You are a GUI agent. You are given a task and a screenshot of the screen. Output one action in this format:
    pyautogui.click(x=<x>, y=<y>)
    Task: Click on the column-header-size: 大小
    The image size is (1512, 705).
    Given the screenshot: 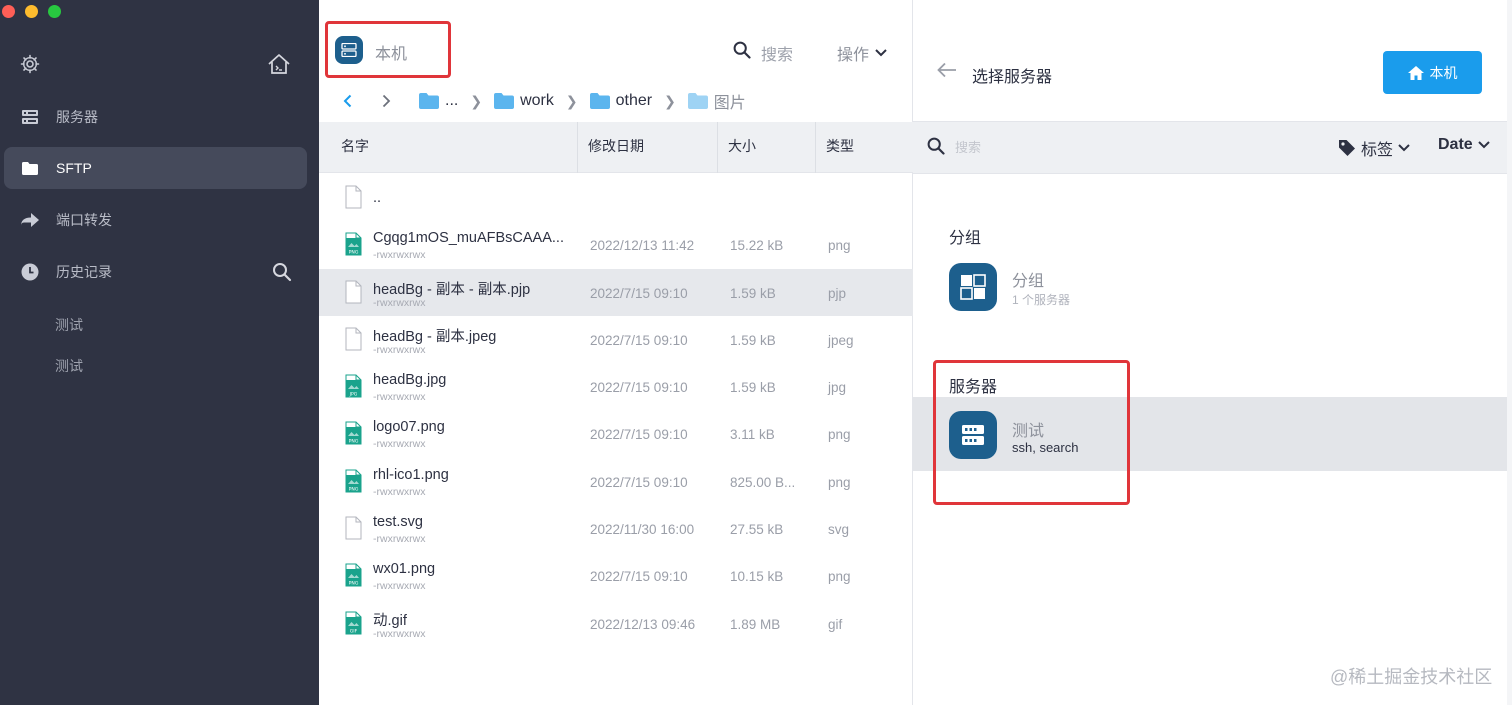 What is the action you would take?
    pyautogui.click(x=767, y=147)
    